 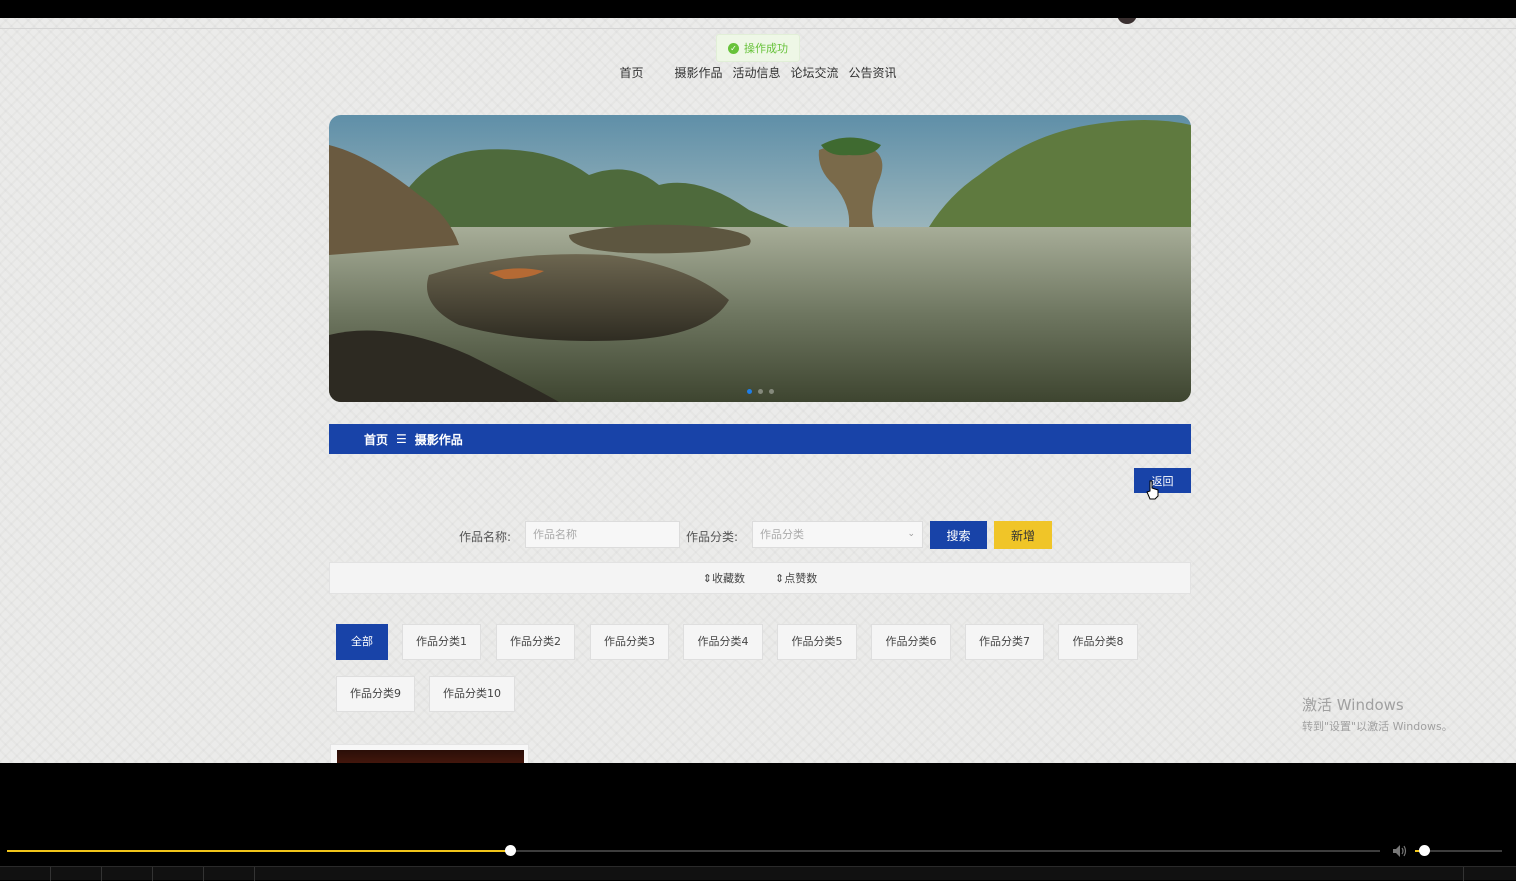 I want to click on category-tab-8: 作品分类8, so click(x=1098, y=642).